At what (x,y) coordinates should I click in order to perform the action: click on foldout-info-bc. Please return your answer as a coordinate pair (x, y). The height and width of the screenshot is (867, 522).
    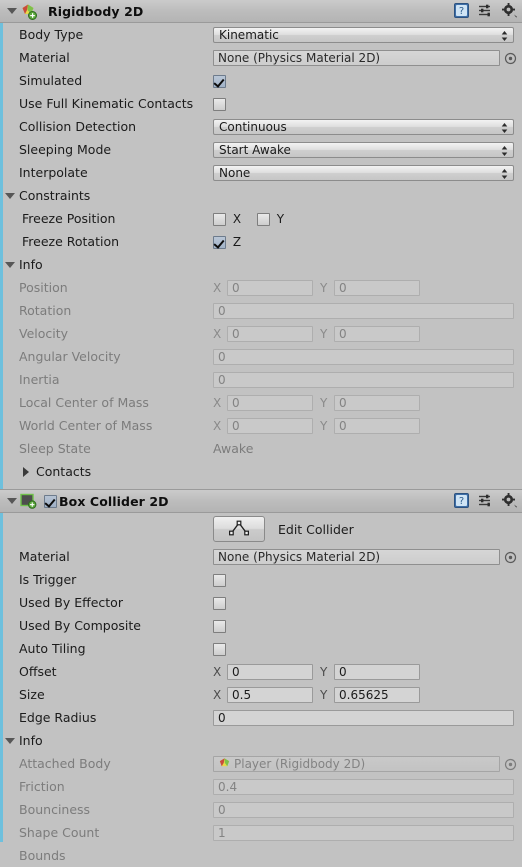
    Looking at the image, I should click on (9, 740).